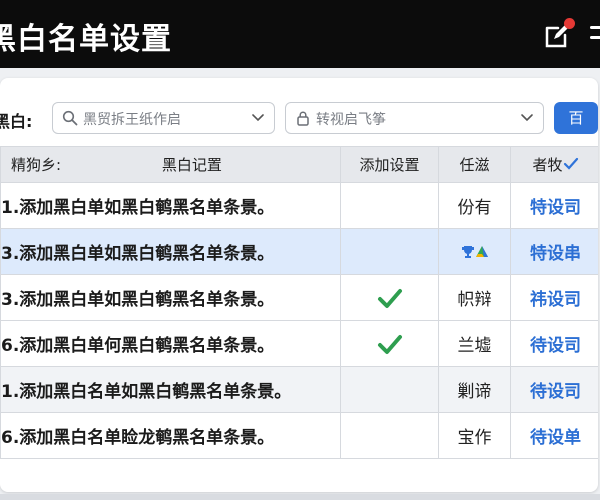  Describe the element at coordinates (475, 164) in the screenshot. I see `header-owner: 任滋` at that location.